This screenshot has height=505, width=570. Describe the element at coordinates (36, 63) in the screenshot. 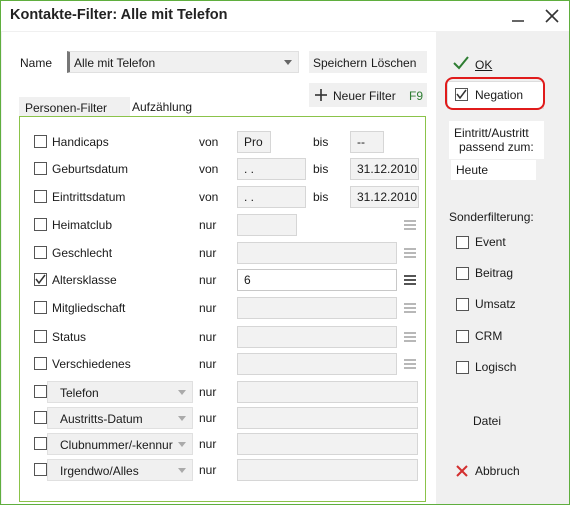

I see `name-label: Name` at that location.